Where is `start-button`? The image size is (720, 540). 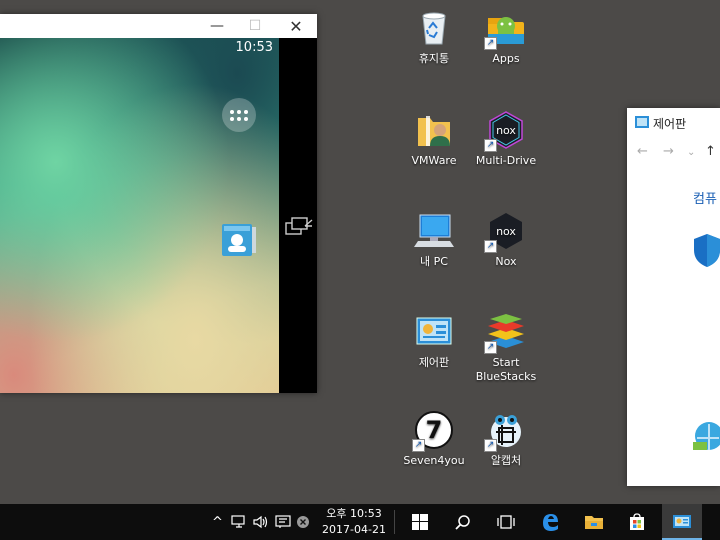
start-button is located at coordinates (420, 522).